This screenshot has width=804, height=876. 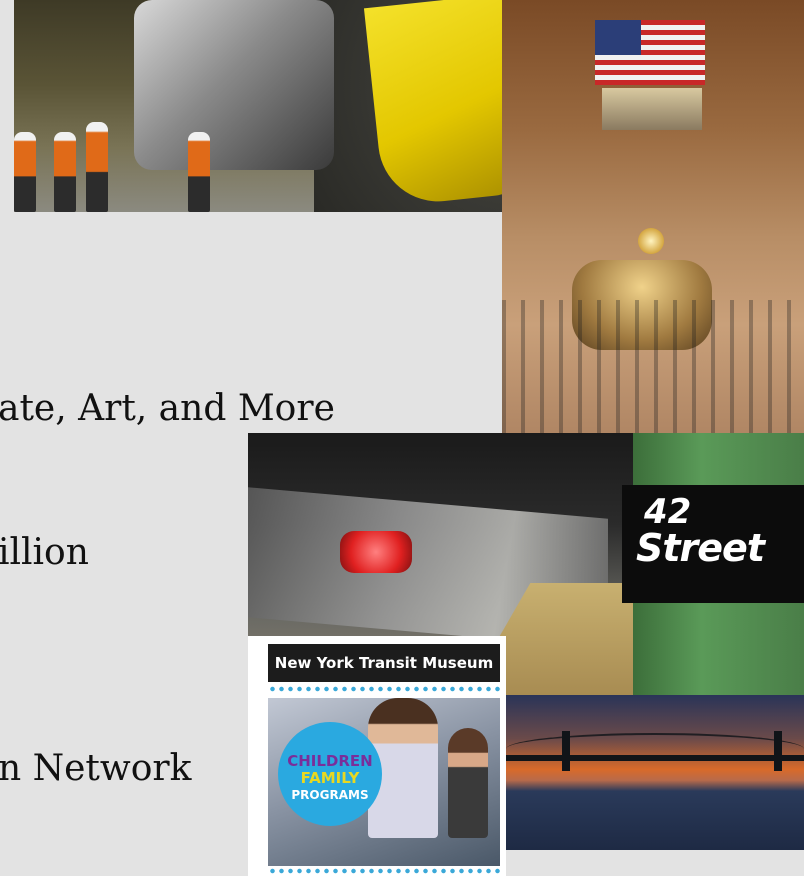 What do you see at coordinates (653, 366) in the screenshot?
I see `crowd` at bounding box center [653, 366].